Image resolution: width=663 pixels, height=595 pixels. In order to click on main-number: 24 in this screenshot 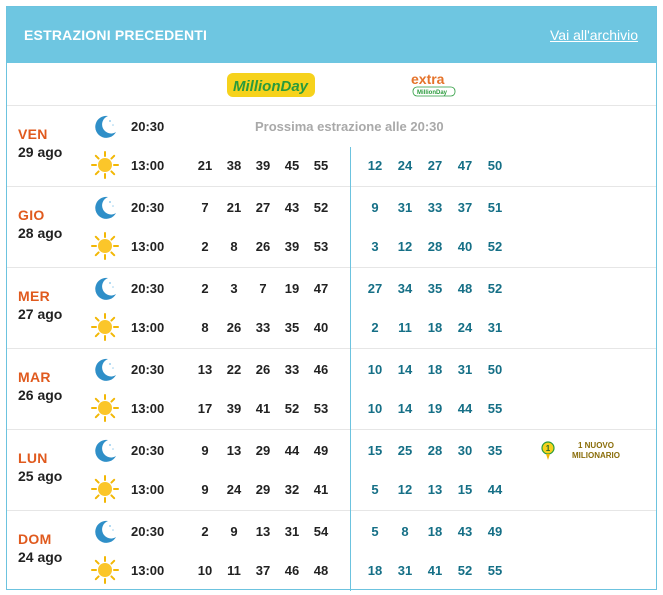, I will do `click(234, 489)`.